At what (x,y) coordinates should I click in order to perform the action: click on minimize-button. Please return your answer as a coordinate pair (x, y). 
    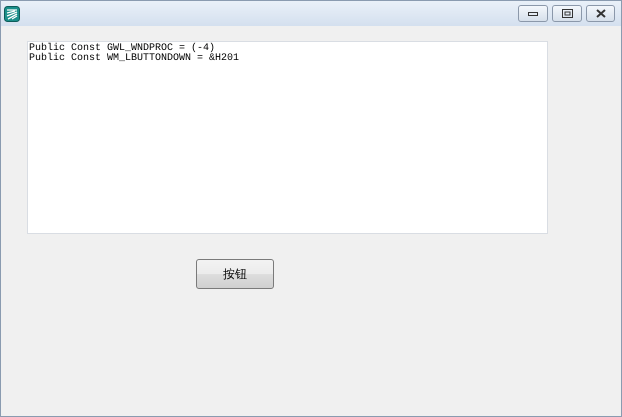
    Looking at the image, I should click on (533, 13).